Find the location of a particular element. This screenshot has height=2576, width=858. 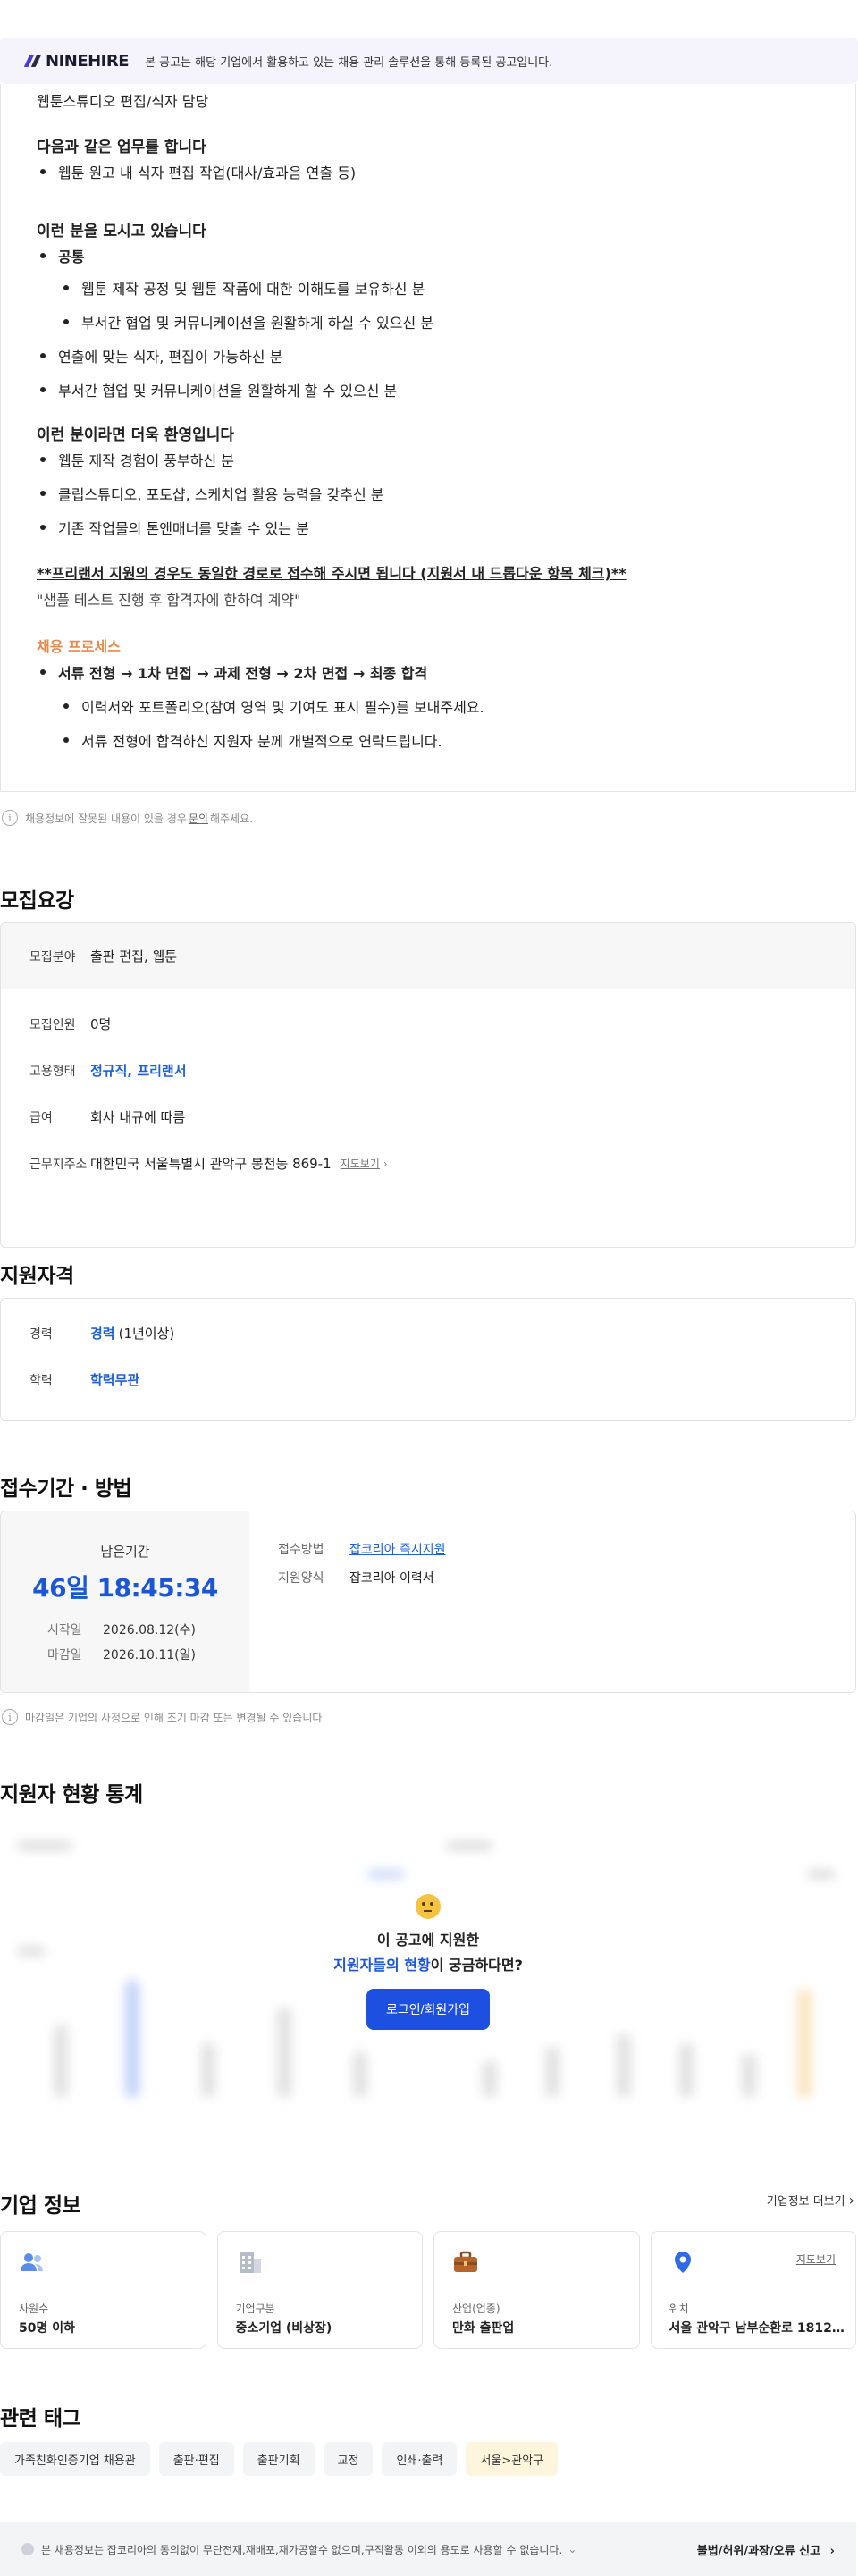

ninehire-logo: NINEHIRE is located at coordinates (77, 61).